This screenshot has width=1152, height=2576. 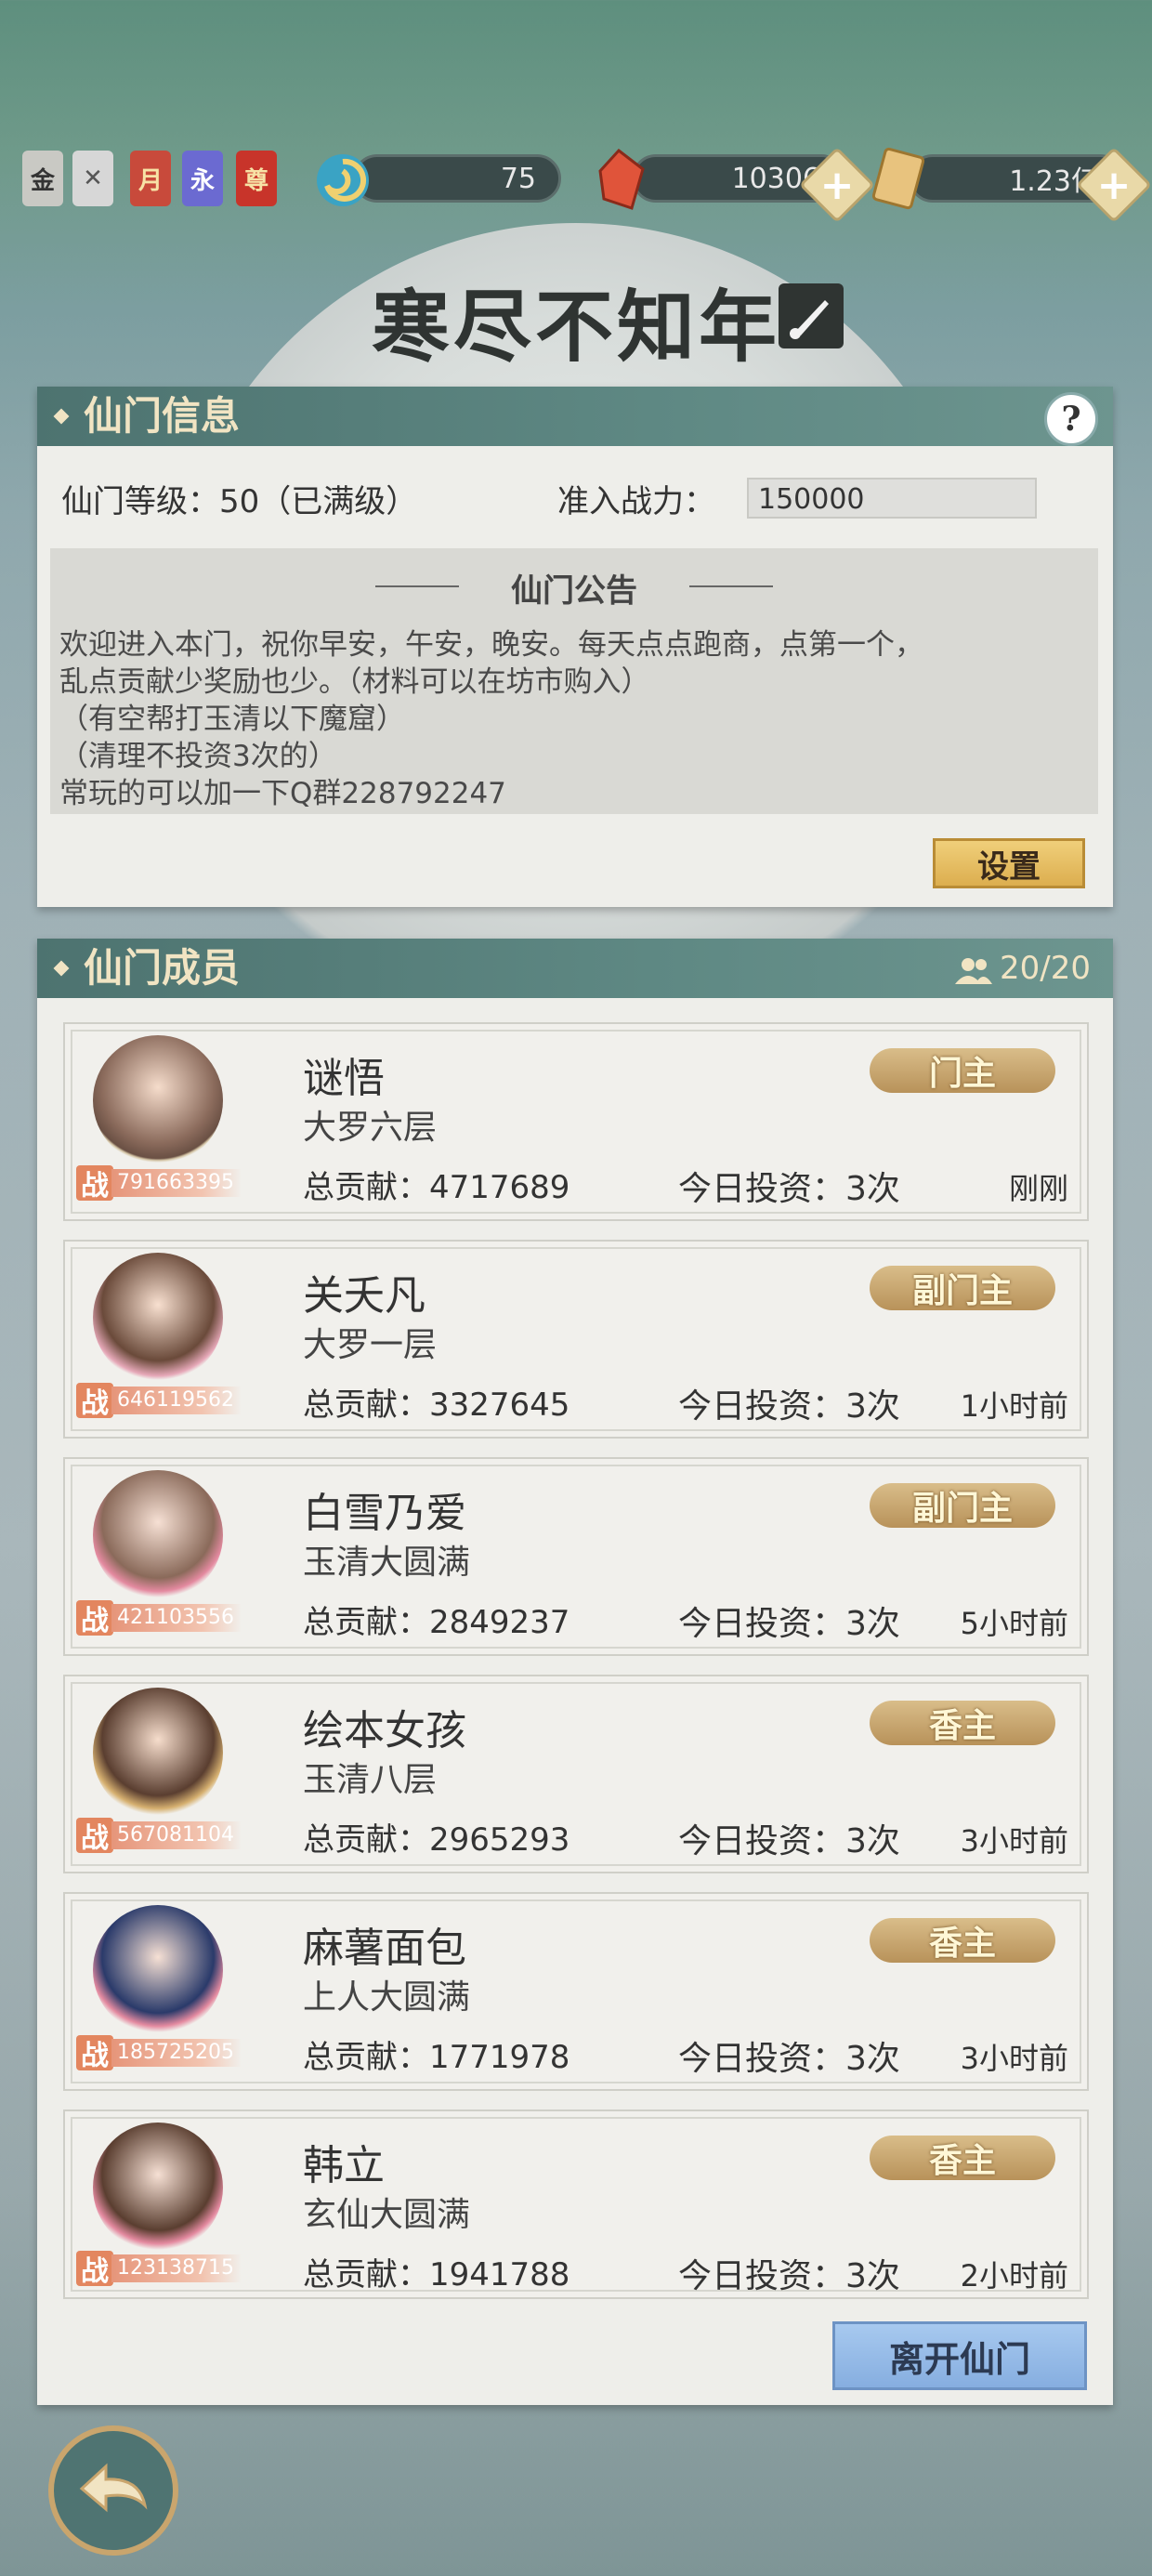 What do you see at coordinates (344, 2165) in the screenshot?
I see `member-name: 韩立` at bounding box center [344, 2165].